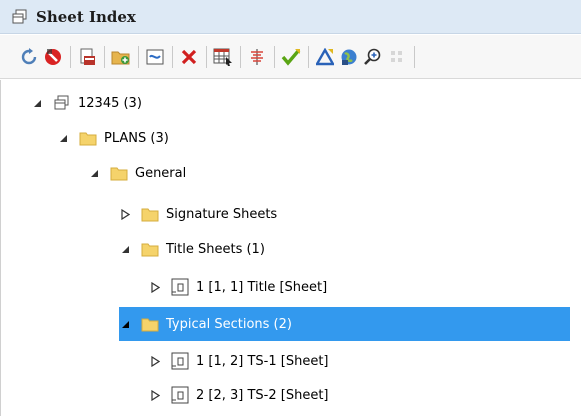 This screenshot has height=416, width=581. What do you see at coordinates (373, 57) in the screenshot?
I see `zoom-icon` at bounding box center [373, 57].